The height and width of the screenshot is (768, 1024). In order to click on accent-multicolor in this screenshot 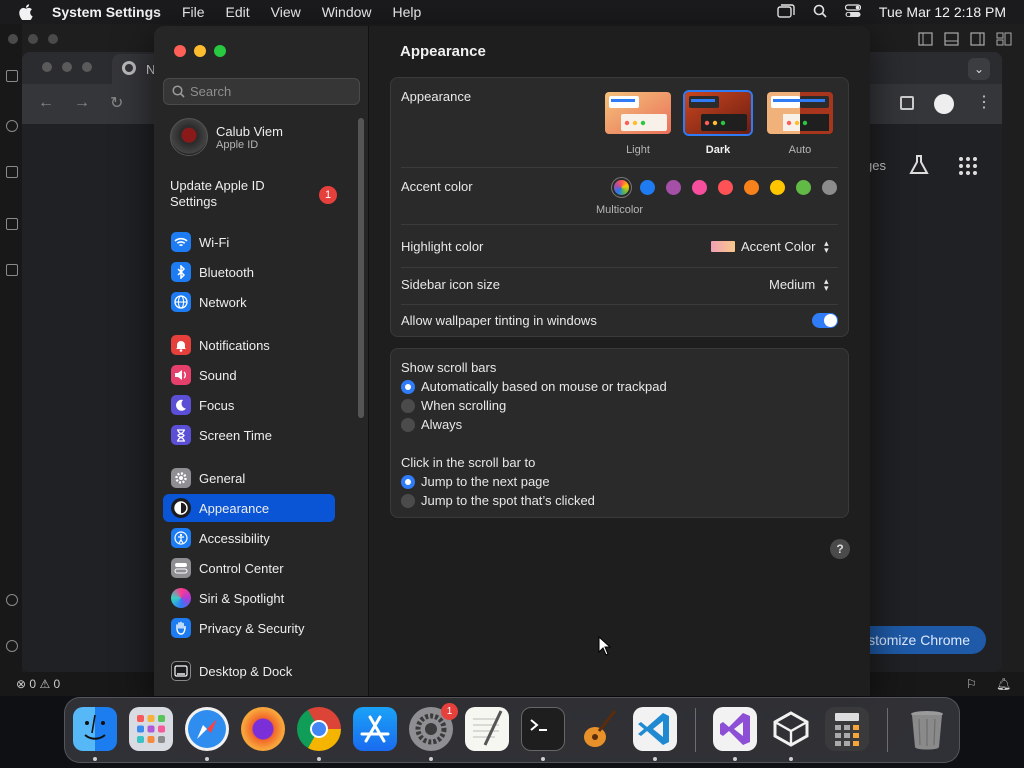, I will do `click(621, 187)`.